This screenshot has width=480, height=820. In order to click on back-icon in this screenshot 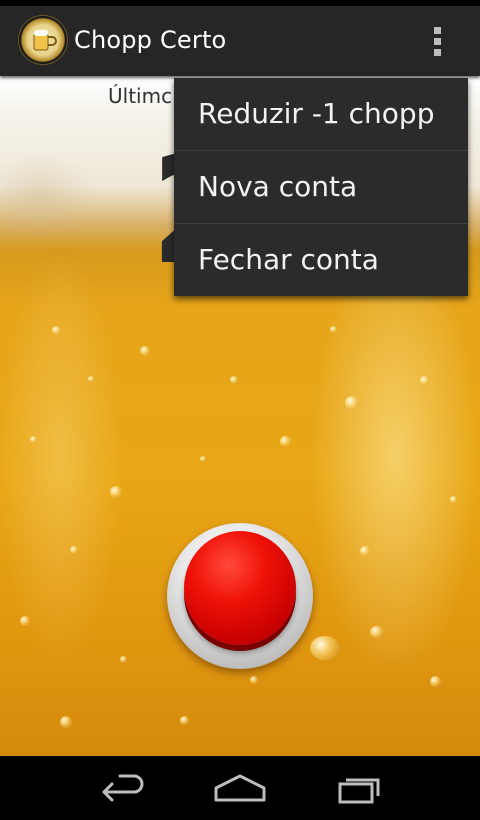, I will do `click(120, 788)`.